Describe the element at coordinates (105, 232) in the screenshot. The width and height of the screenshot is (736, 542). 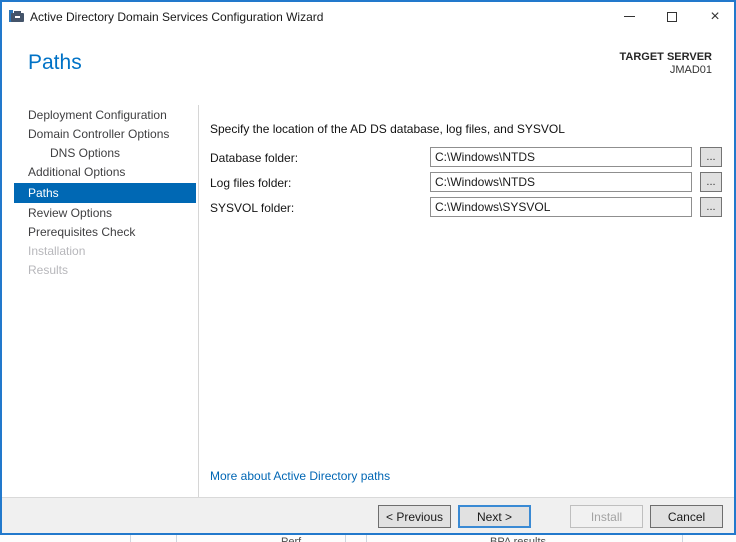
I see `sidebar-item-prerequisites-check: Prerequisites Check` at that location.